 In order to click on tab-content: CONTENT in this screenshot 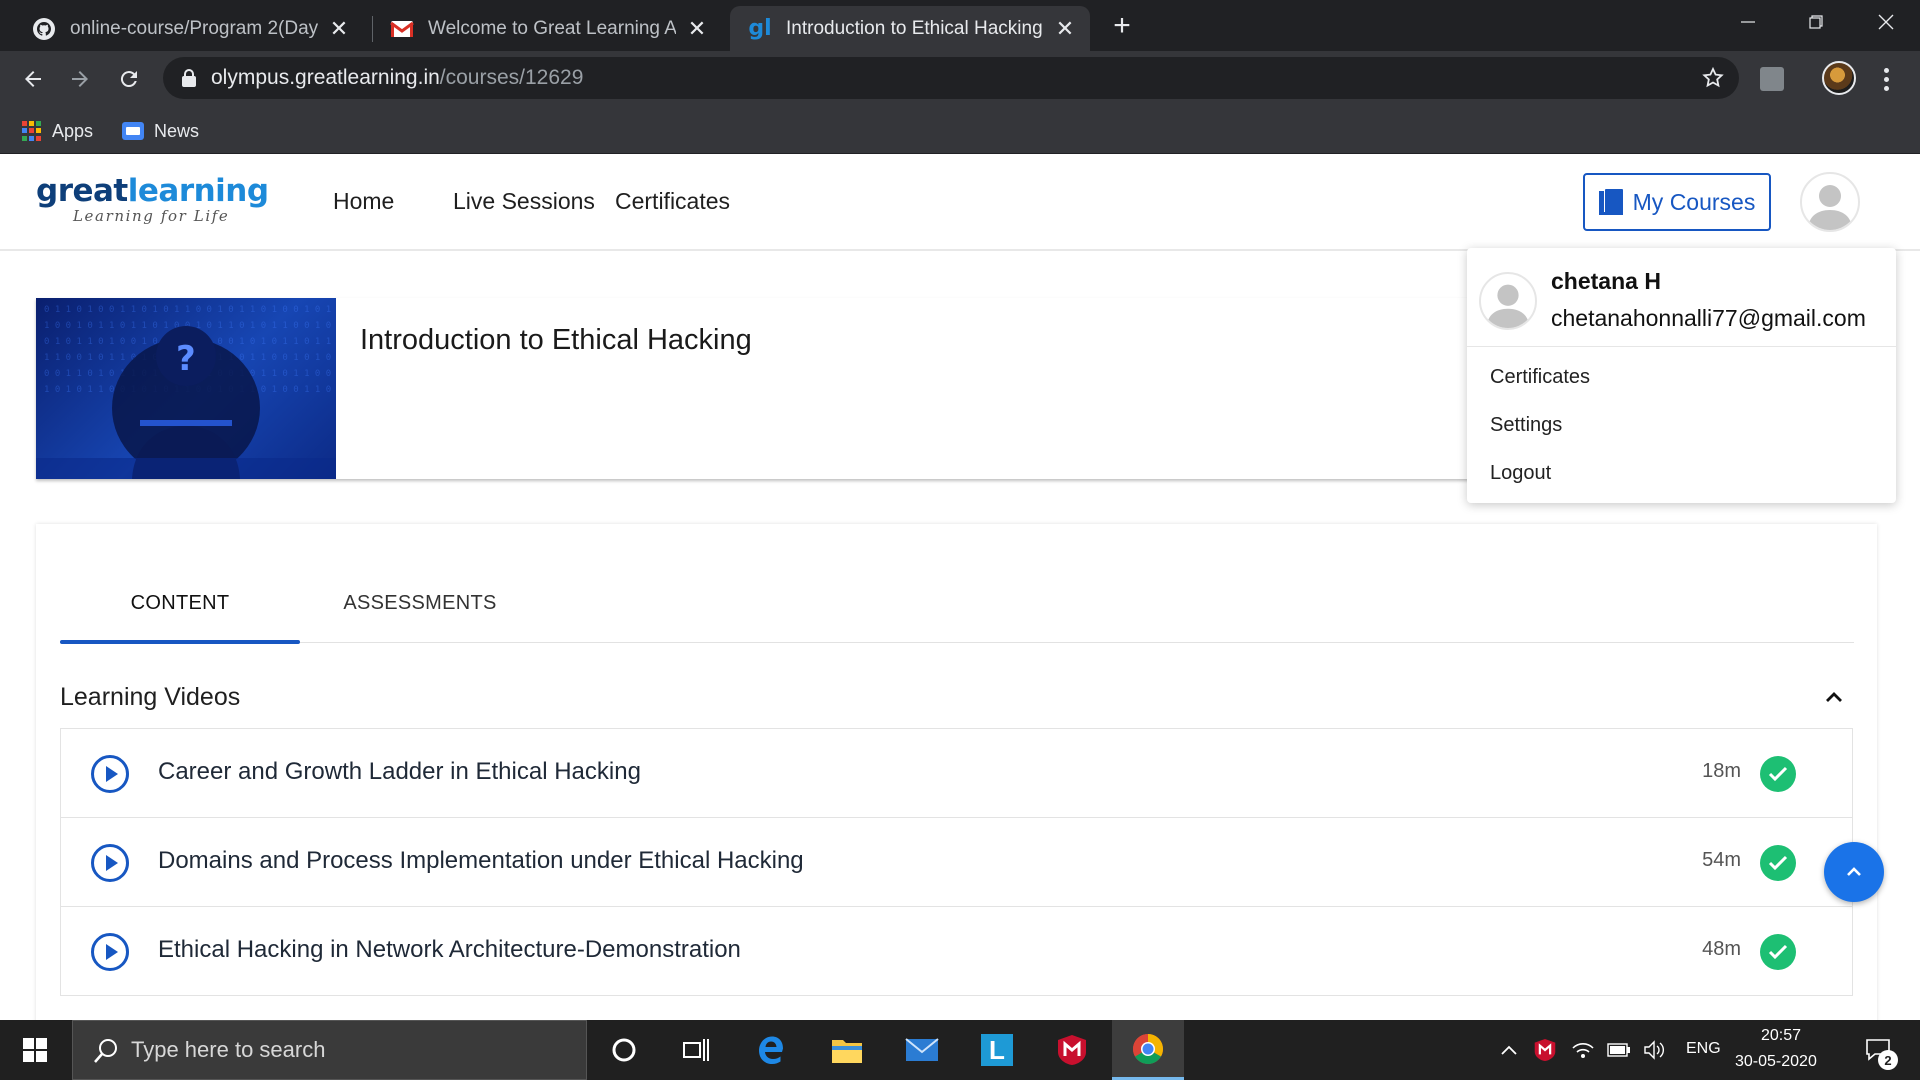, I will do `click(180, 604)`.